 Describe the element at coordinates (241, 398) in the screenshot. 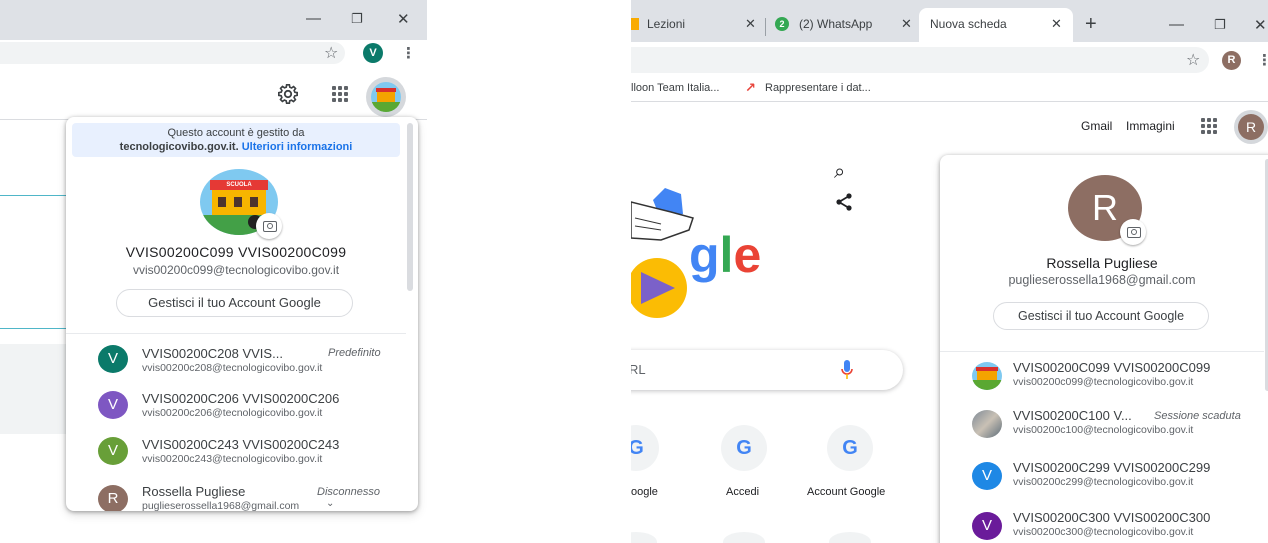

I see `account-name: VVIS00200C206 VVIS00200C206` at that location.